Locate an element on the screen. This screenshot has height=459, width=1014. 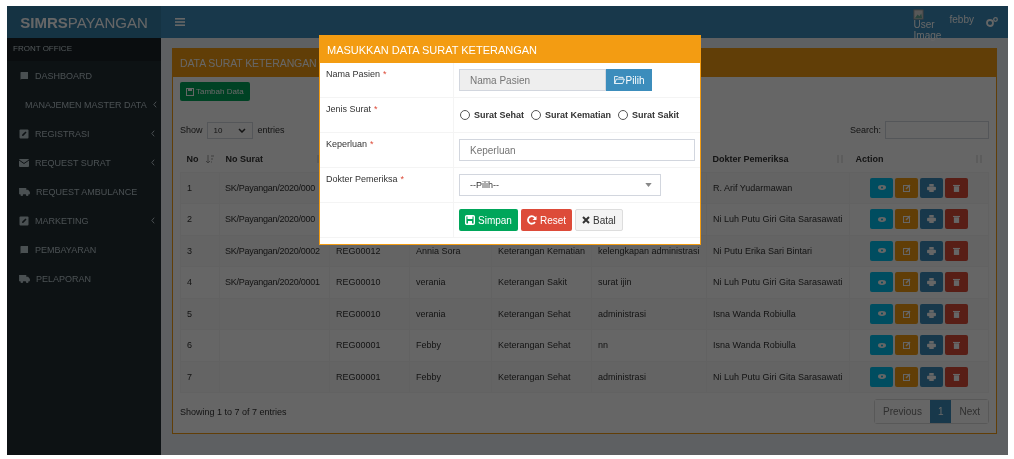
radio-label: Surat Sehat is located at coordinates (499, 115).